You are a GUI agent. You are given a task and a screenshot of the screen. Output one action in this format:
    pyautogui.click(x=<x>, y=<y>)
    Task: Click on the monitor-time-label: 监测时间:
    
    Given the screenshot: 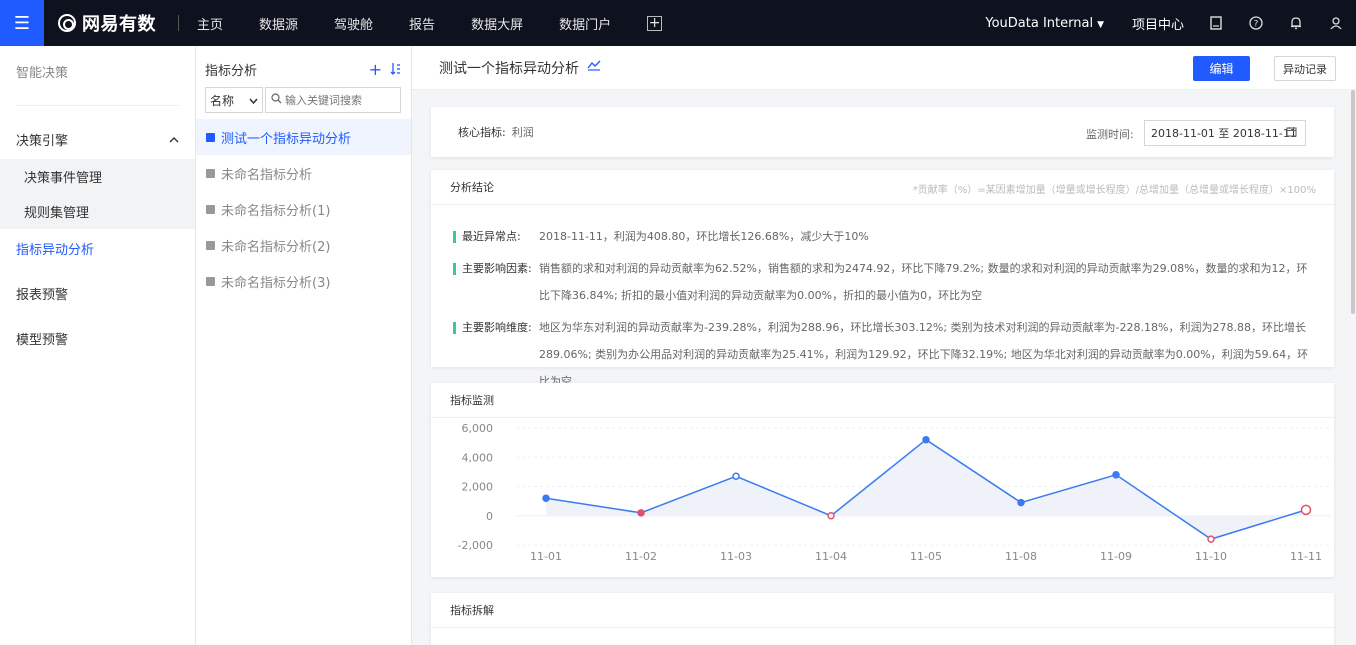 What is the action you would take?
    pyautogui.click(x=1110, y=134)
    